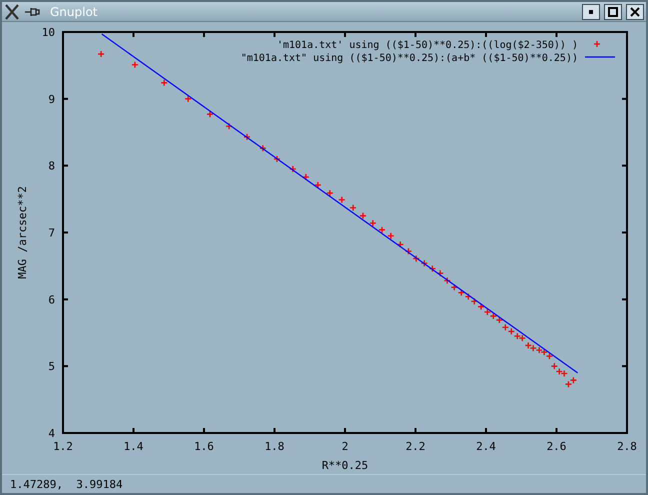 This screenshot has width=648, height=495. I want to click on tick-label: 10, so click(48, 33).